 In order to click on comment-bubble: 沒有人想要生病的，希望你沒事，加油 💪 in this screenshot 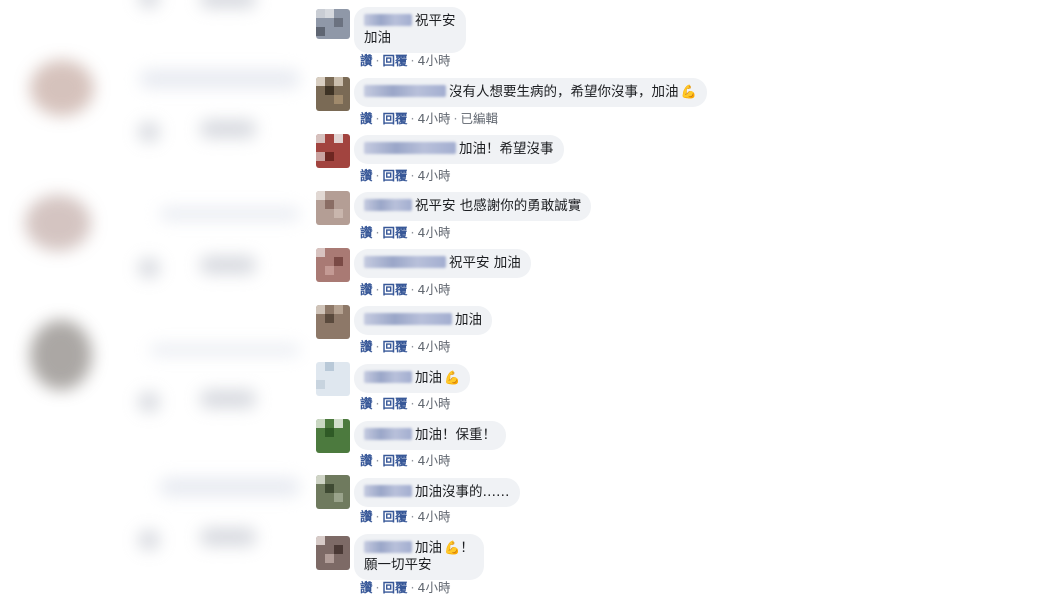, I will do `click(530, 92)`.